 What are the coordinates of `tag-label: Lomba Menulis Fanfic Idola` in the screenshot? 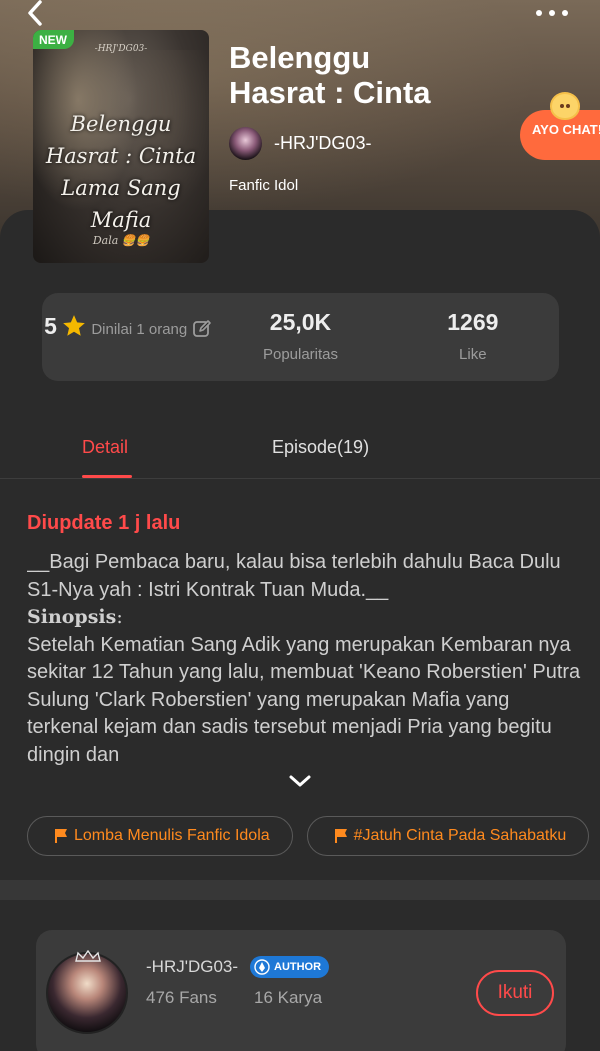 It's located at (172, 836).